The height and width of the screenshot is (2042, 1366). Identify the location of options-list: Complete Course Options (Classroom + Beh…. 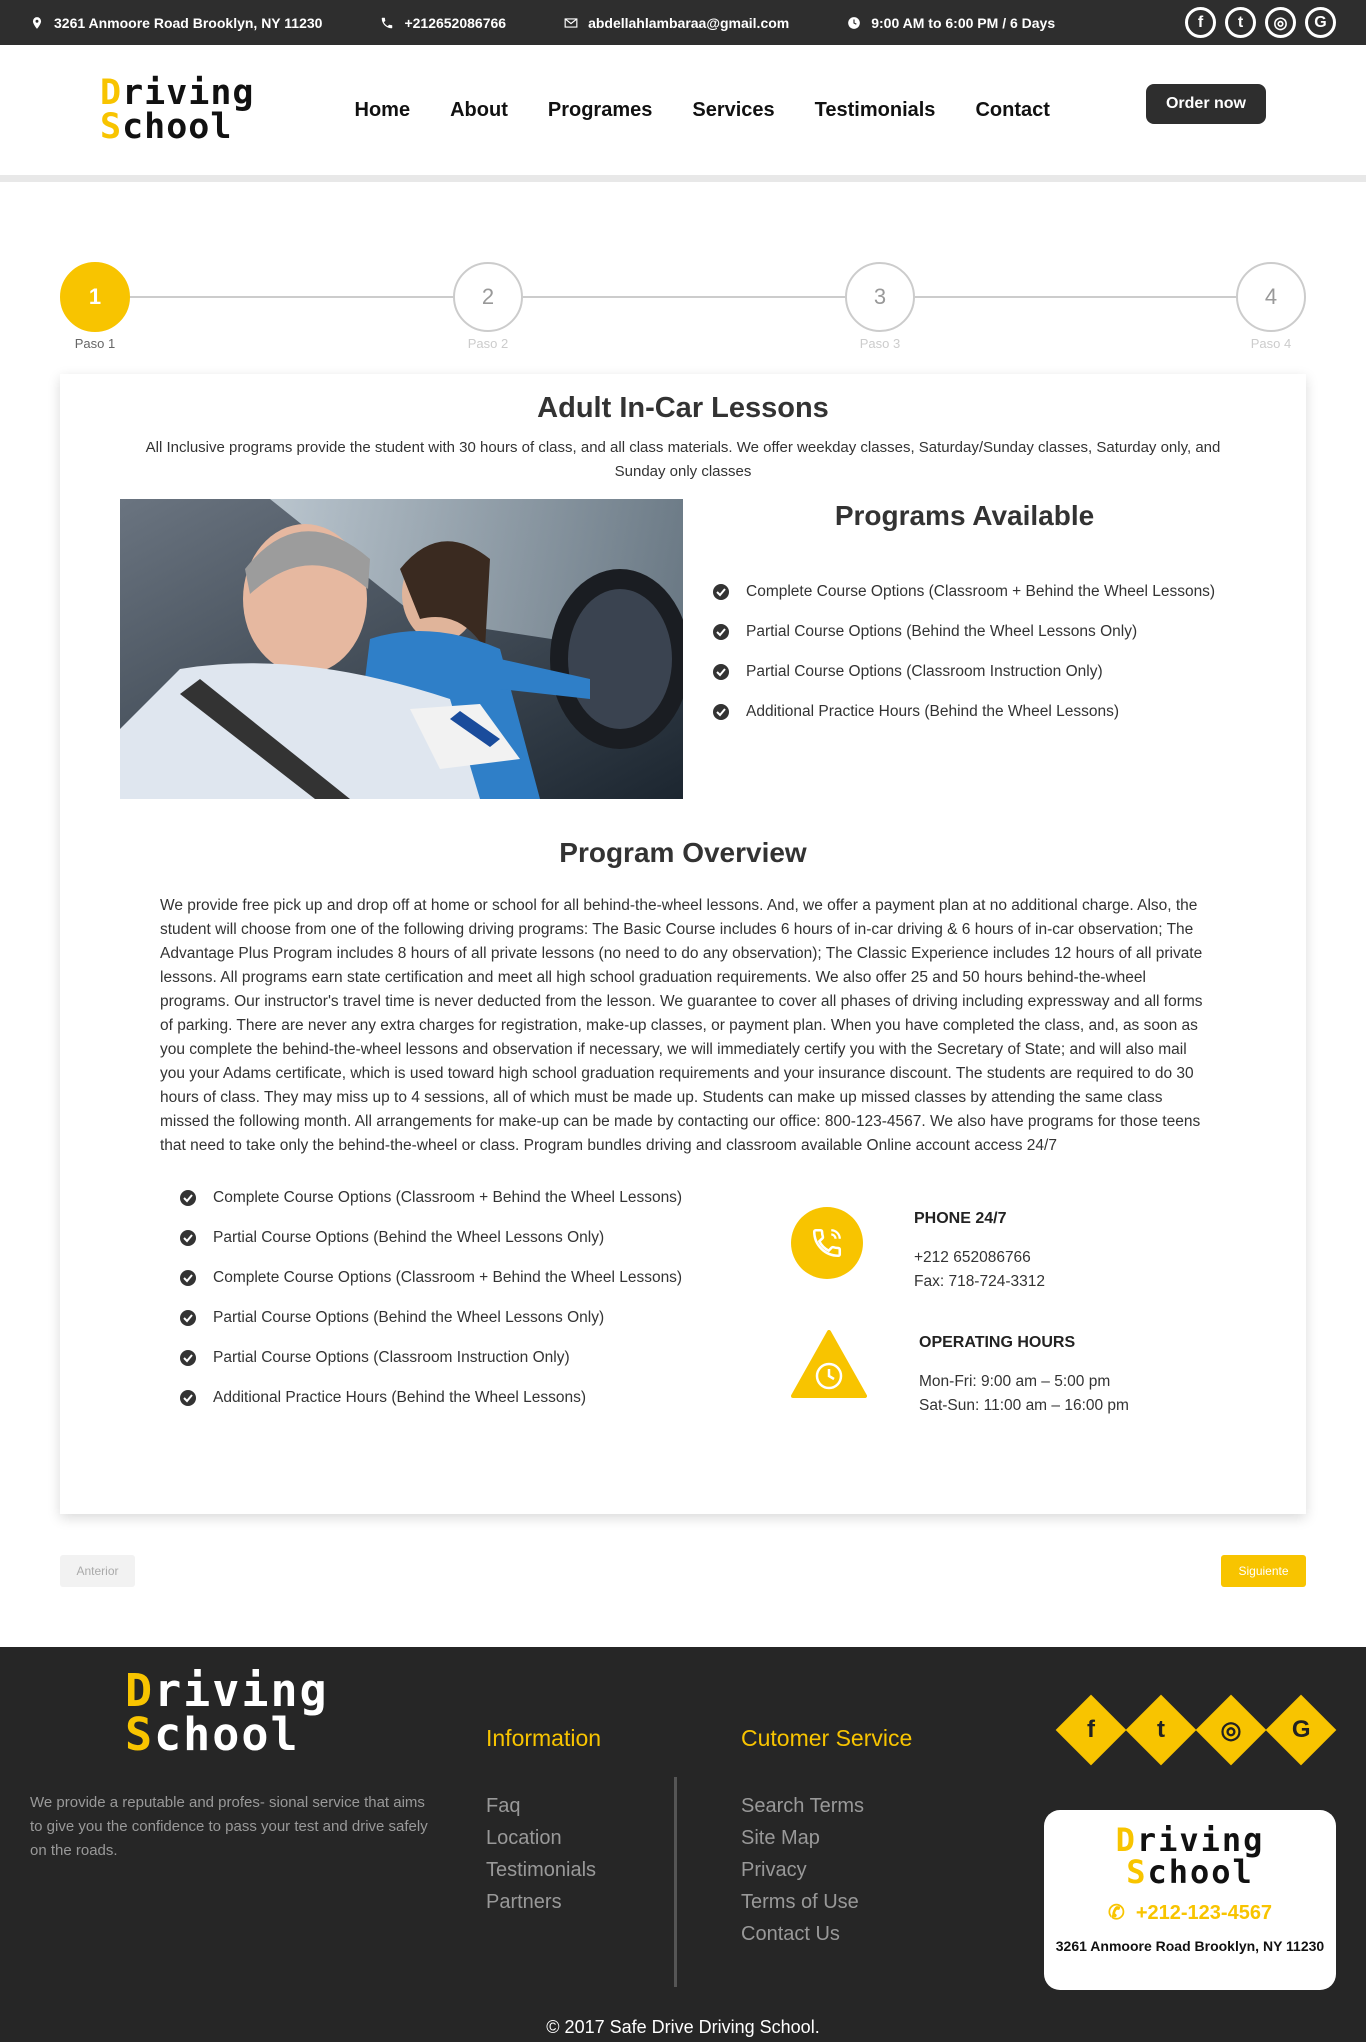
(431, 1298).